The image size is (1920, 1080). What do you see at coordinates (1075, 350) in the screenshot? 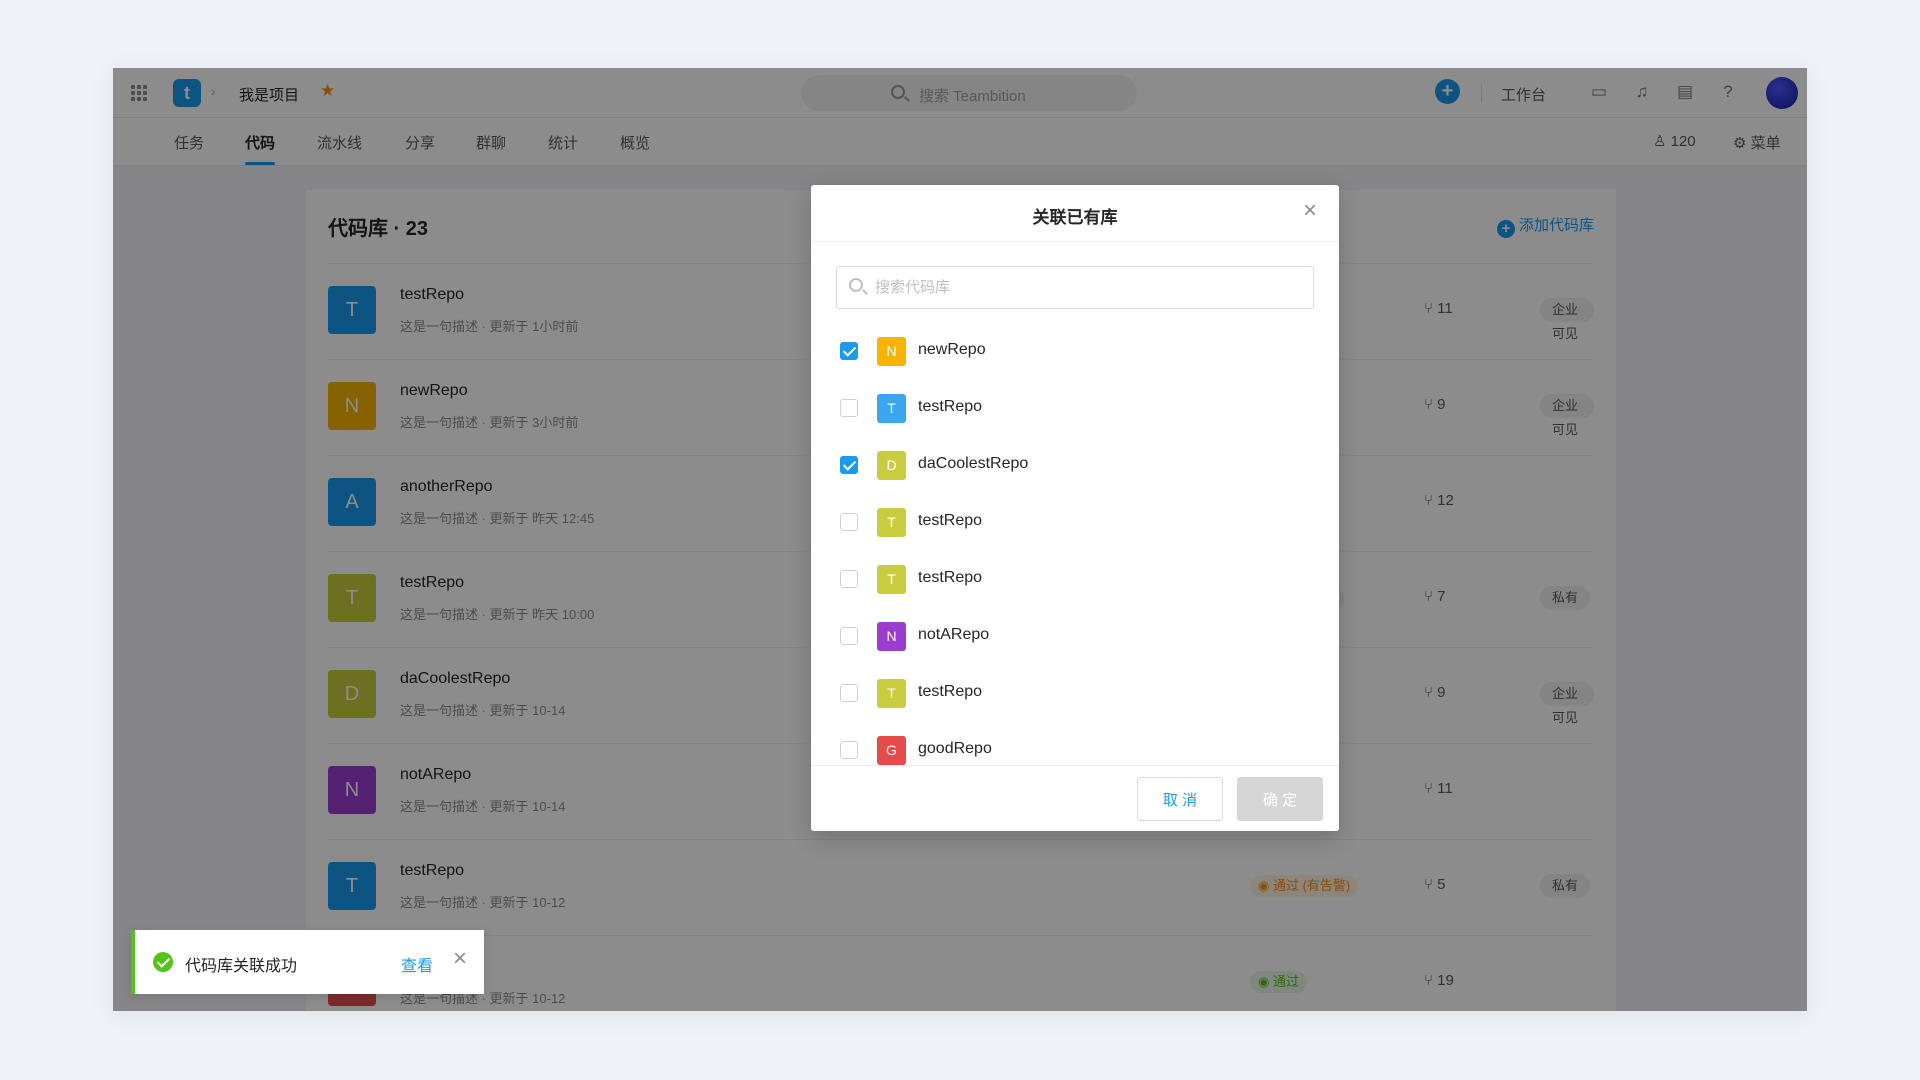
I see `repo-option: NnewRepo` at bounding box center [1075, 350].